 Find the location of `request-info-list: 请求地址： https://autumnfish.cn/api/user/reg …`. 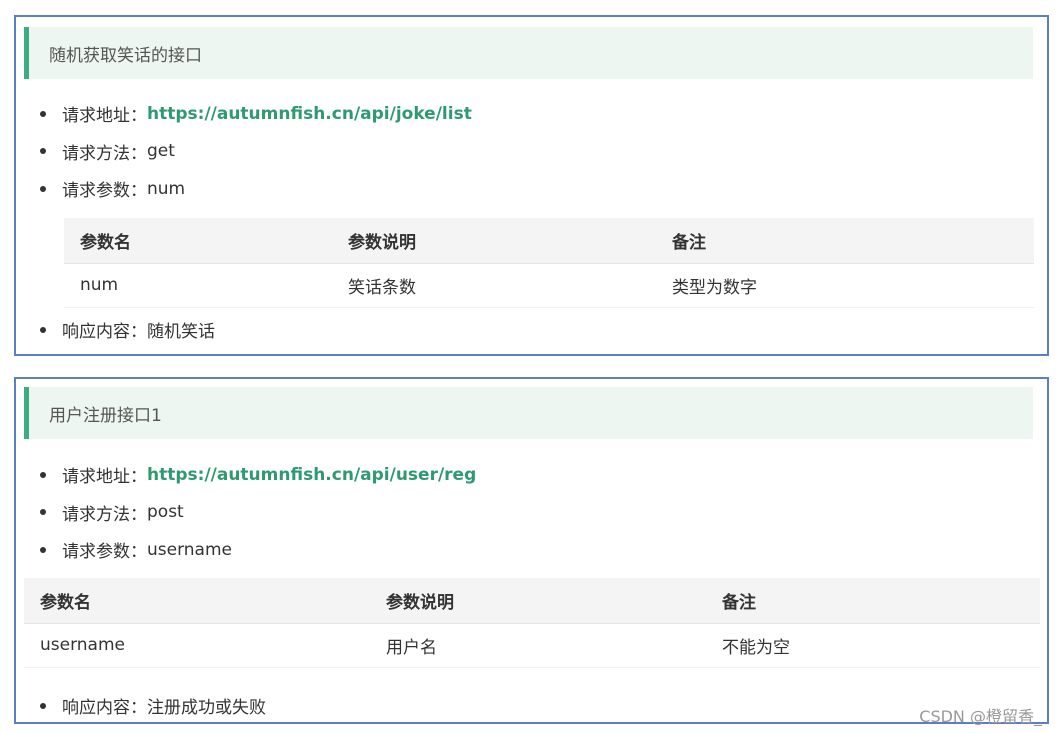

request-info-list: 请求地址： https://autumnfish.cn/api/user/reg … is located at coordinates (258, 512).